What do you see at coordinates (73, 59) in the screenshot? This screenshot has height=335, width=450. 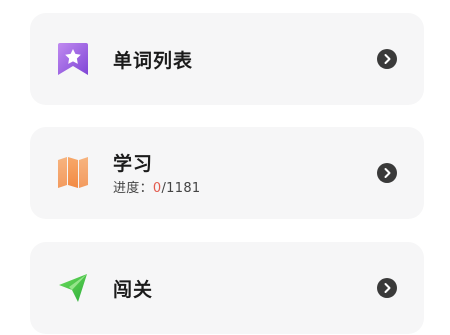 I see `bookmark-star-icon` at bounding box center [73, 59].